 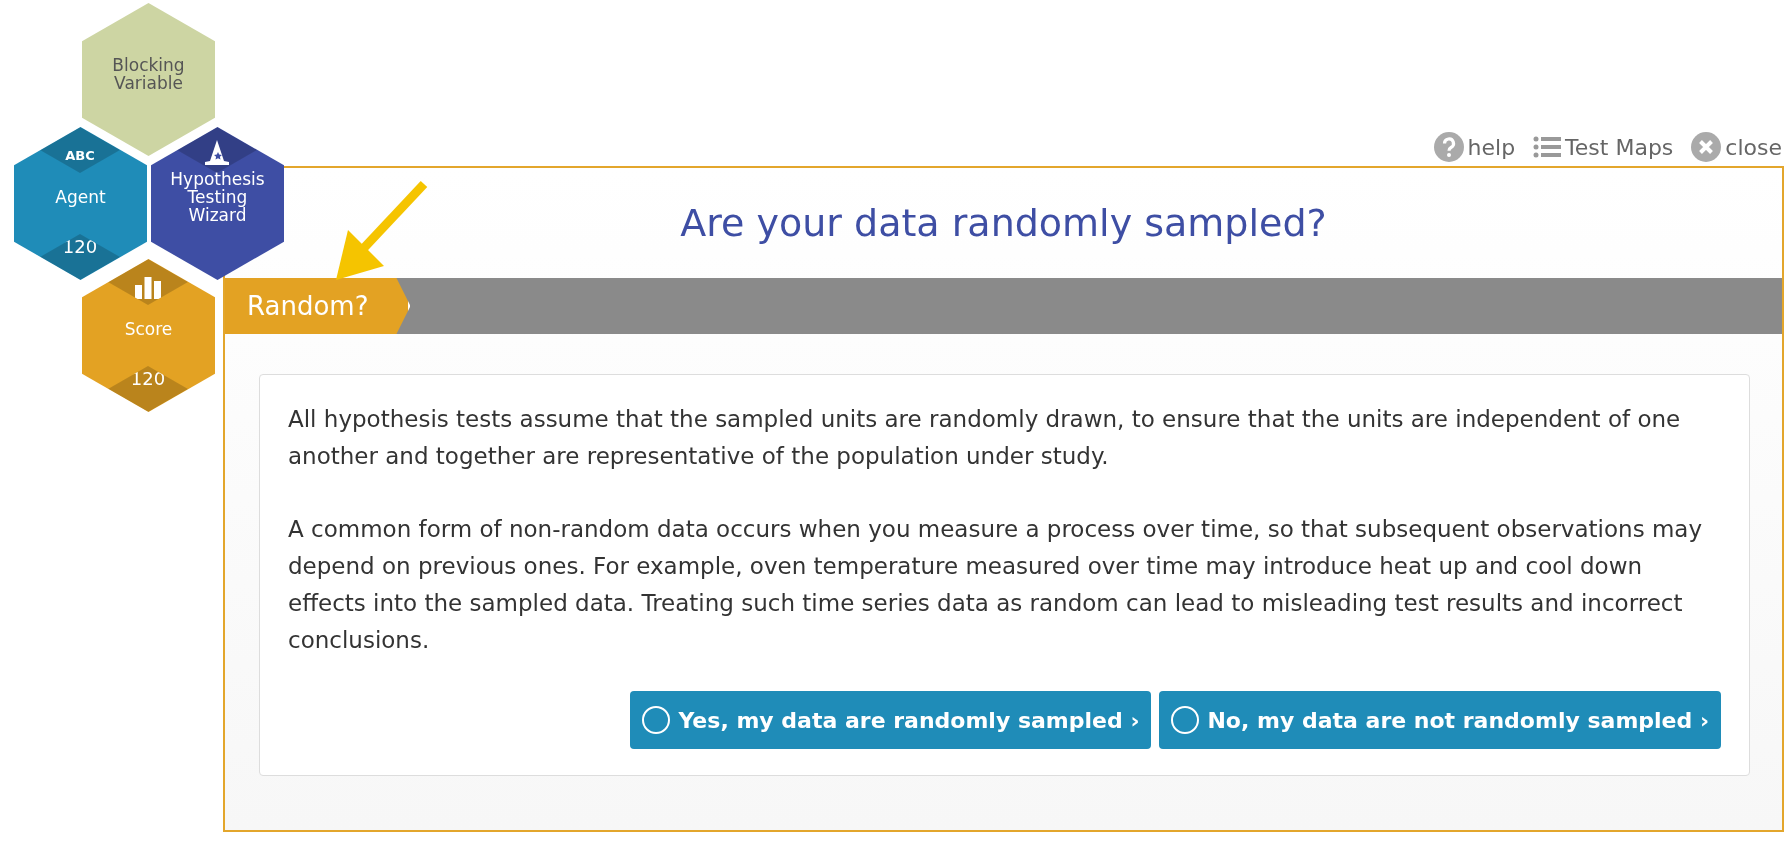 I want to click on tile-label: Hypothesis Testing Wizard, so click(x=217, y=196).